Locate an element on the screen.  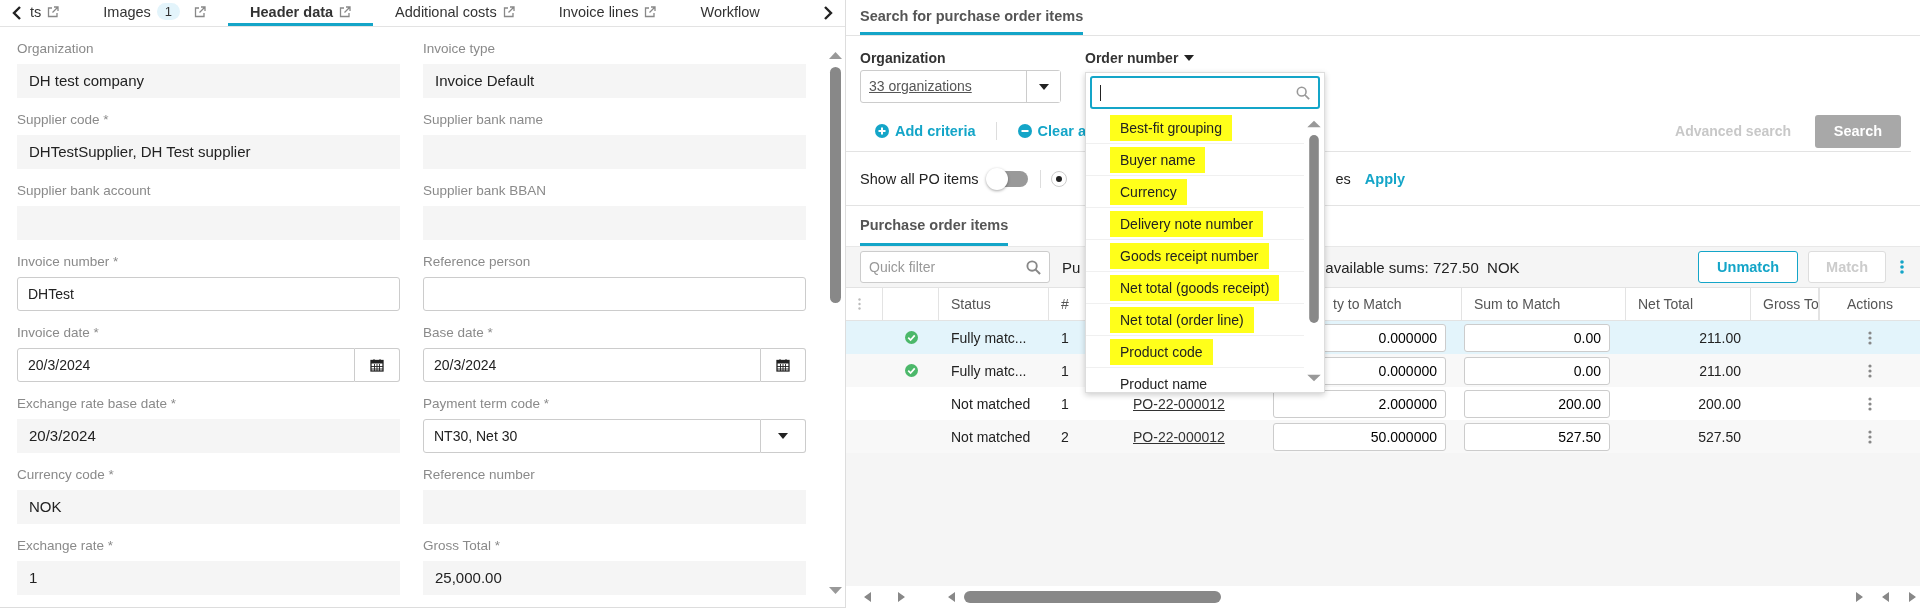
table-cell-text: 2 is located at coordinates (1065, 437).